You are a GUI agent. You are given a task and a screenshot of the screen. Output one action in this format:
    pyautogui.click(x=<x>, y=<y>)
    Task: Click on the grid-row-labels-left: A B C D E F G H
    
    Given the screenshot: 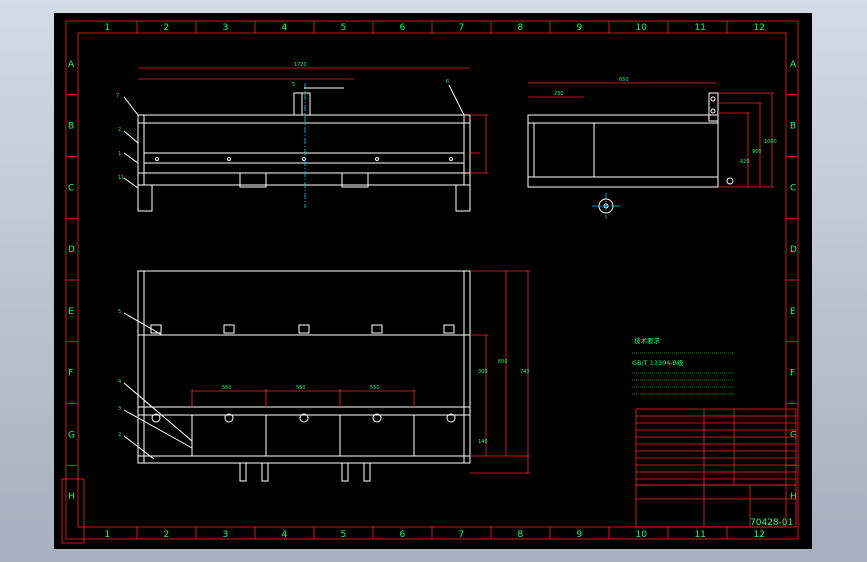 What is the action you would take?
    pyautogui.click(x=72, y=281)
    